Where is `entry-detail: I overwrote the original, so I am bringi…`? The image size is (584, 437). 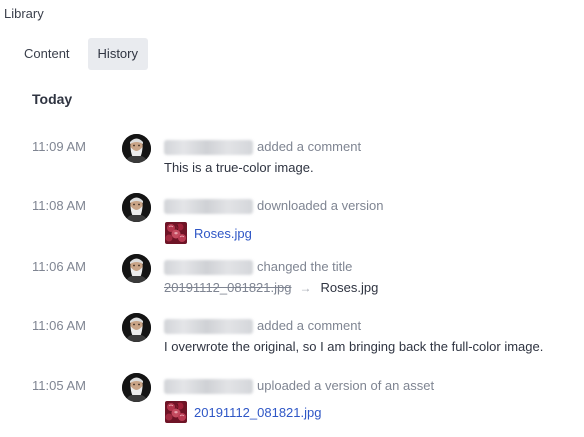 entry-detail: I overwrote the original, so I am bringi… is located at coordinates (353, 346).